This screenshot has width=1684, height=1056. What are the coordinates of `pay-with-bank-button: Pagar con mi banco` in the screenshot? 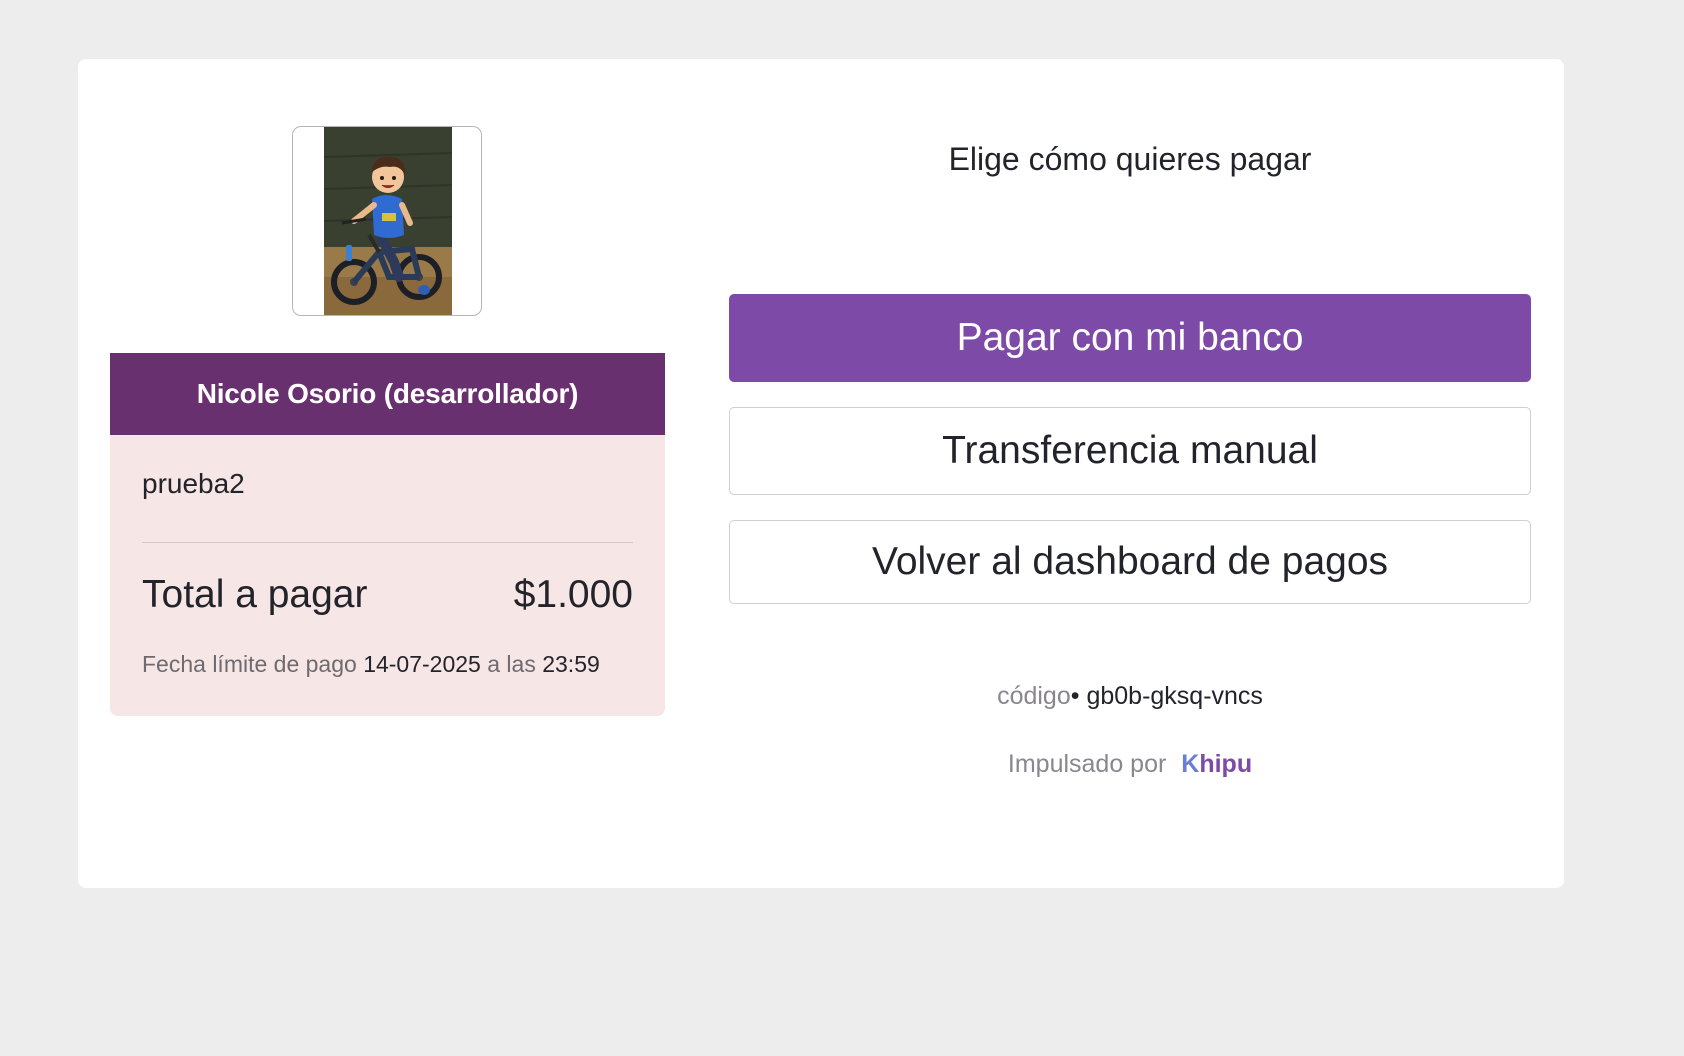 It's located at (1130, 338).